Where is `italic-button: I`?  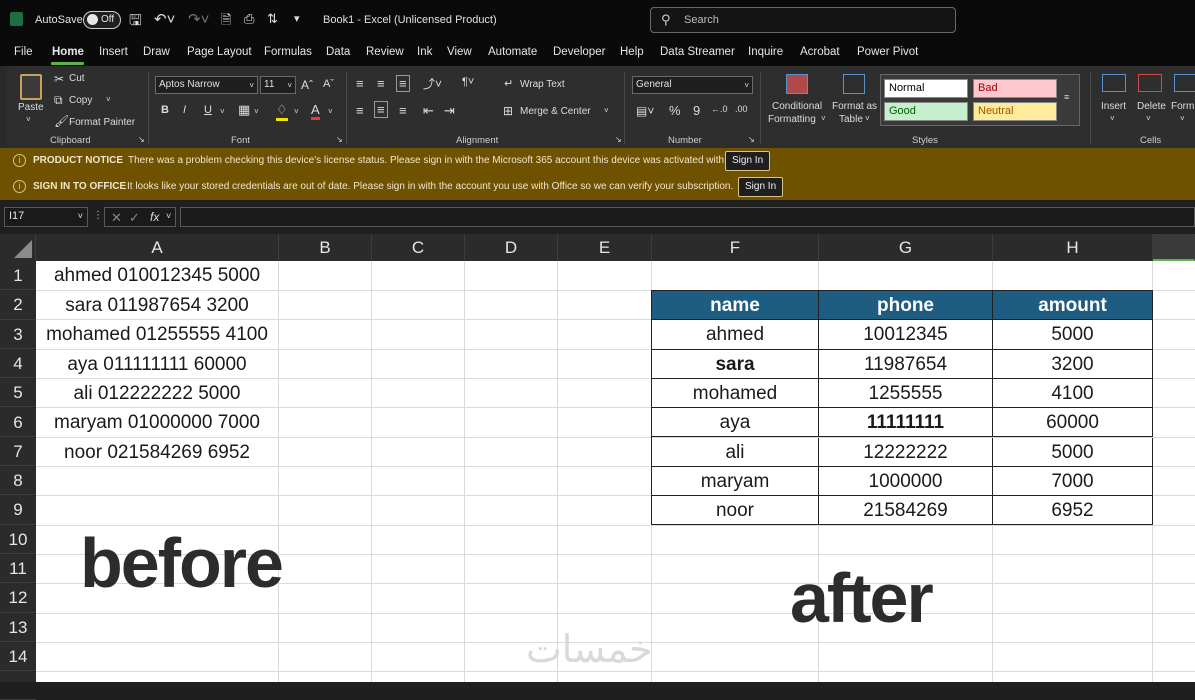 italic-button: I is located at coordinates (184, 110).